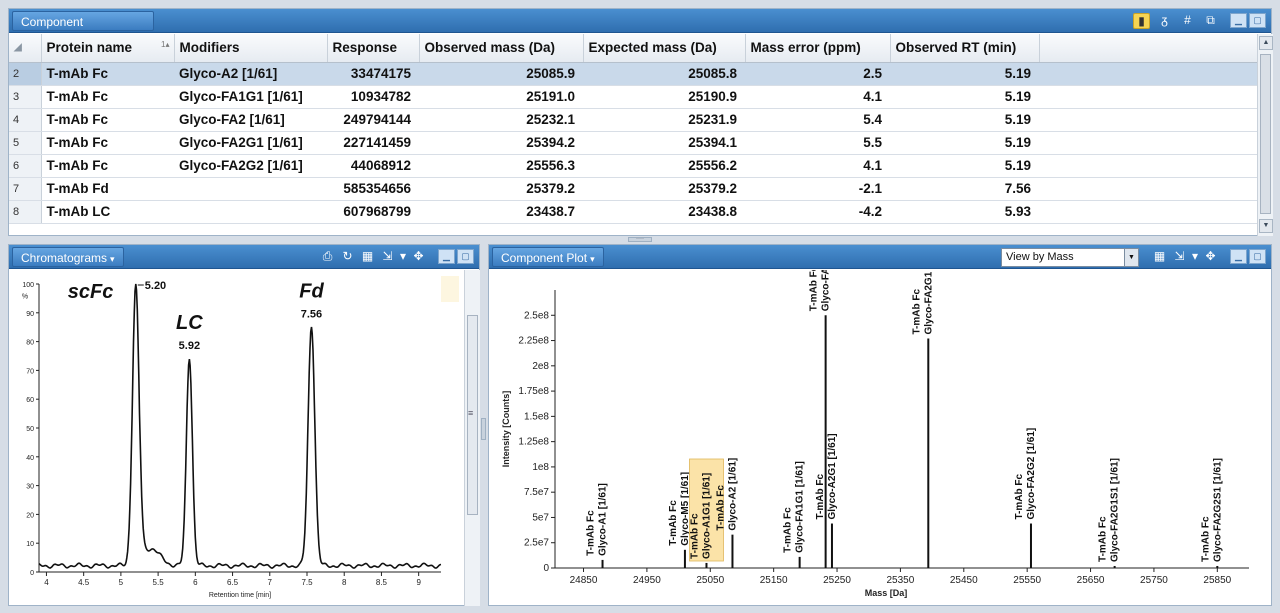 This screenshot has width=1280, height=613. I want to click on print-icon: ⎙, so click(327, 257).